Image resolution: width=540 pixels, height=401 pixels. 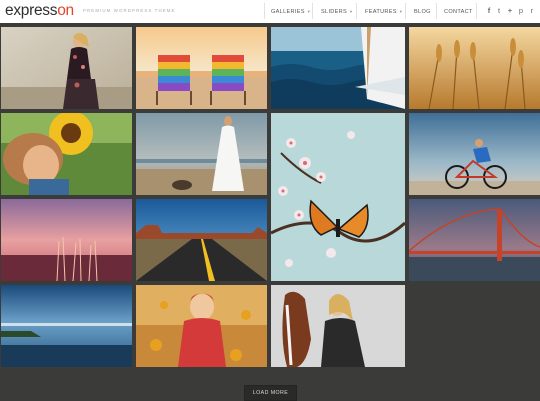 What do you see at coordinates (201, 240) in the screenshot?
I see `gallery-thumb-desert-road` at bounding box center [201, 240].